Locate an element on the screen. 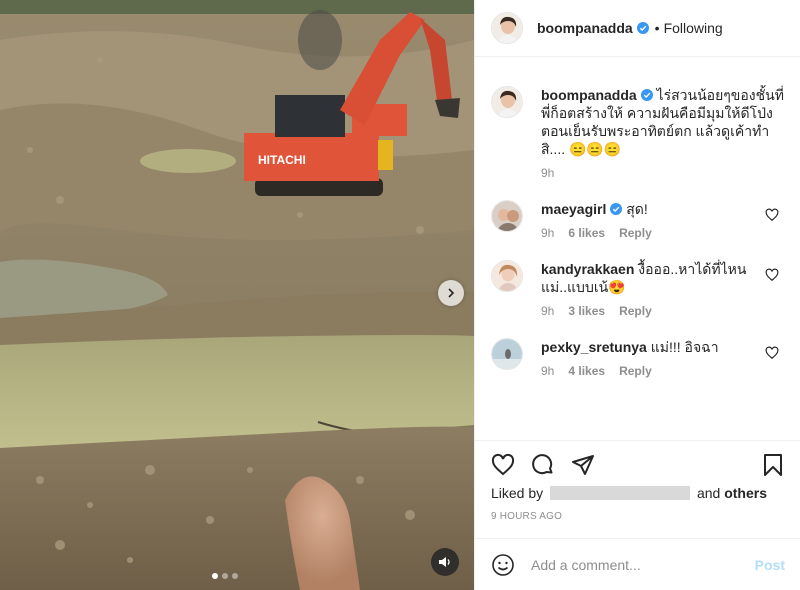 The width and height of the screenshot is (800, 590). comment-likes-count: 6 likes is located at coordinates (586, 233).